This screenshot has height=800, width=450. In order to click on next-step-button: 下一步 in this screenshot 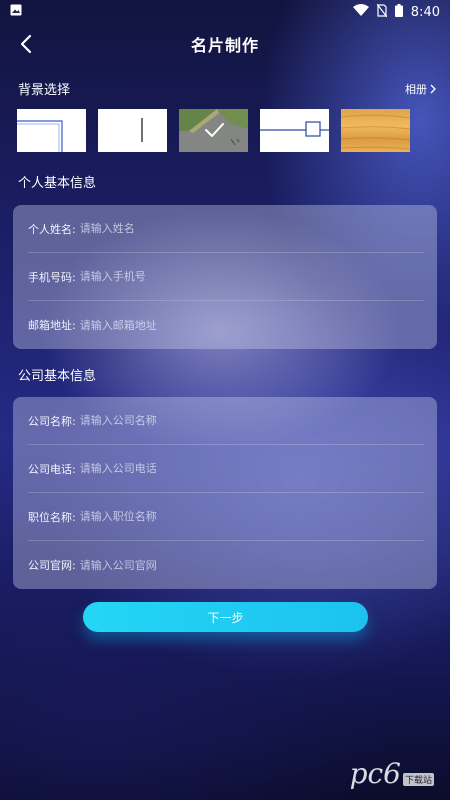, I will do `click(225, 617)`.